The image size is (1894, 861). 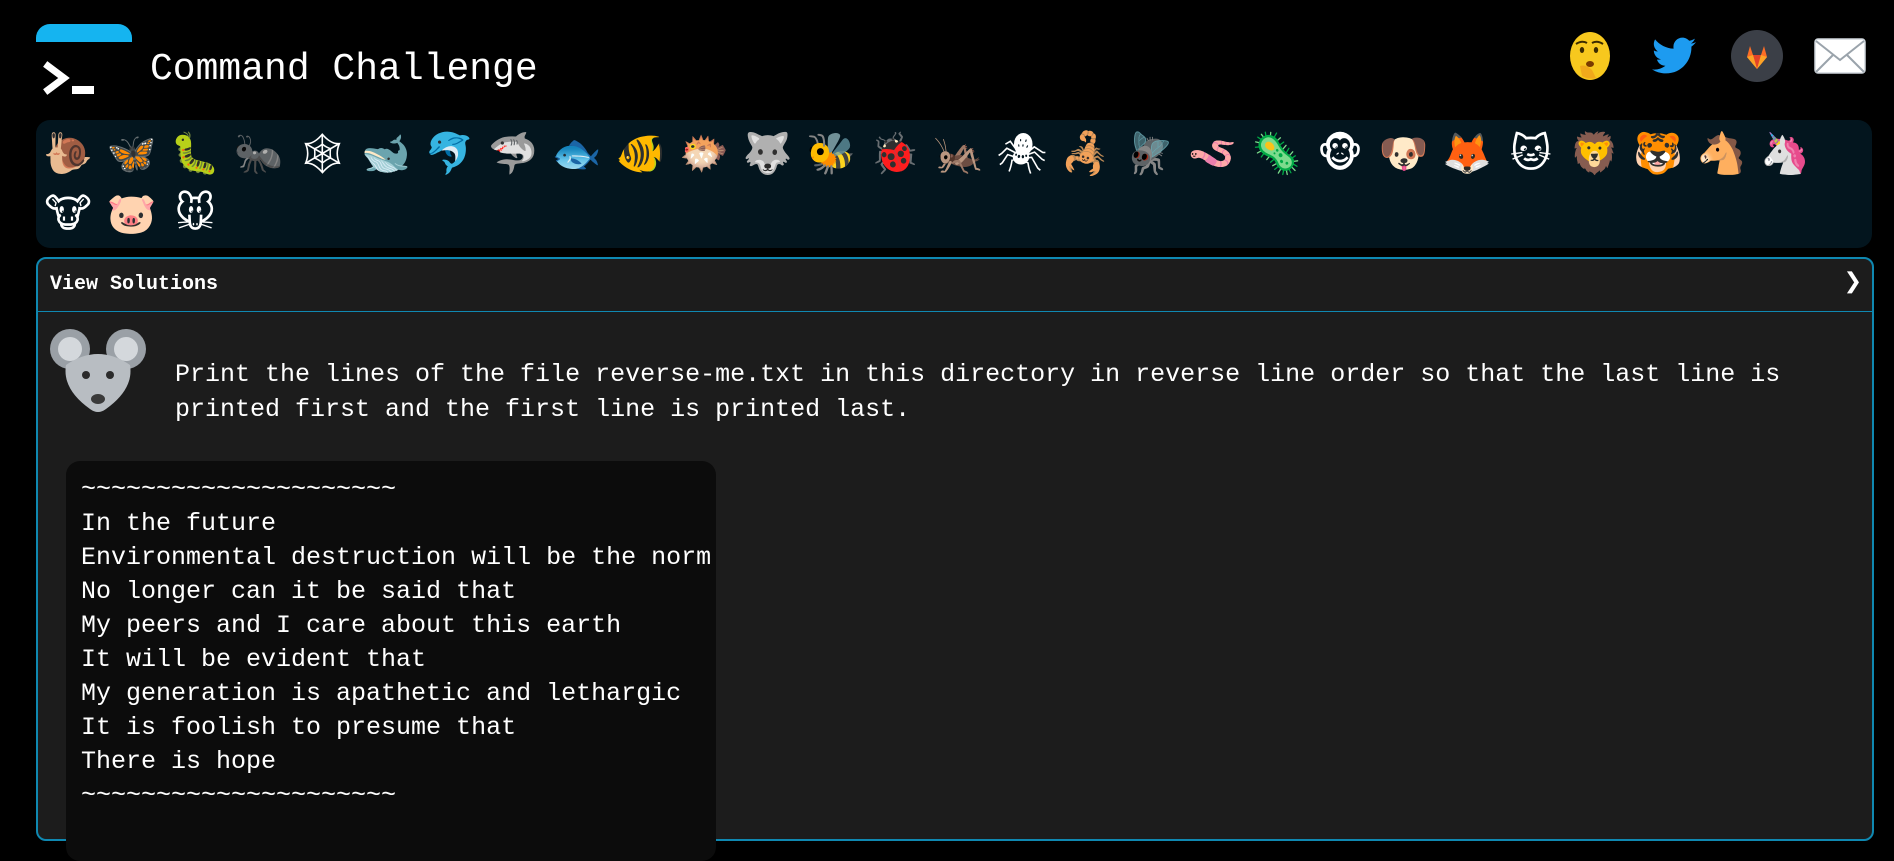 What do you see at coordinates (1531, 154) in the screenshot?
I see `level-cat-icon: 🐱` at bounding box center [1531, 154].